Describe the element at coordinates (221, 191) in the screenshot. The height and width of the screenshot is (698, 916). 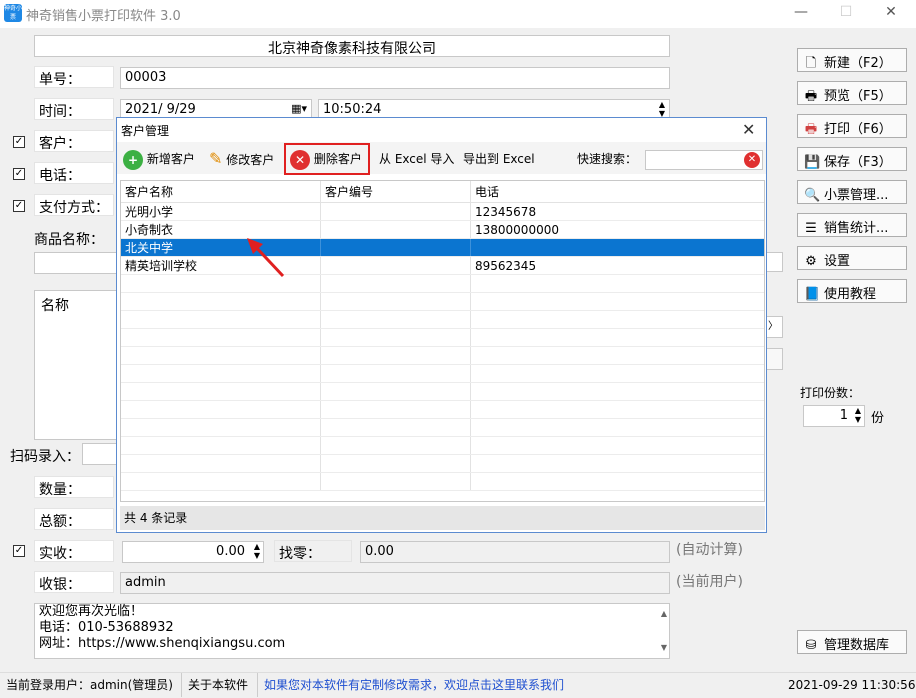
I see `column-header-name: 客户名称` at that location.